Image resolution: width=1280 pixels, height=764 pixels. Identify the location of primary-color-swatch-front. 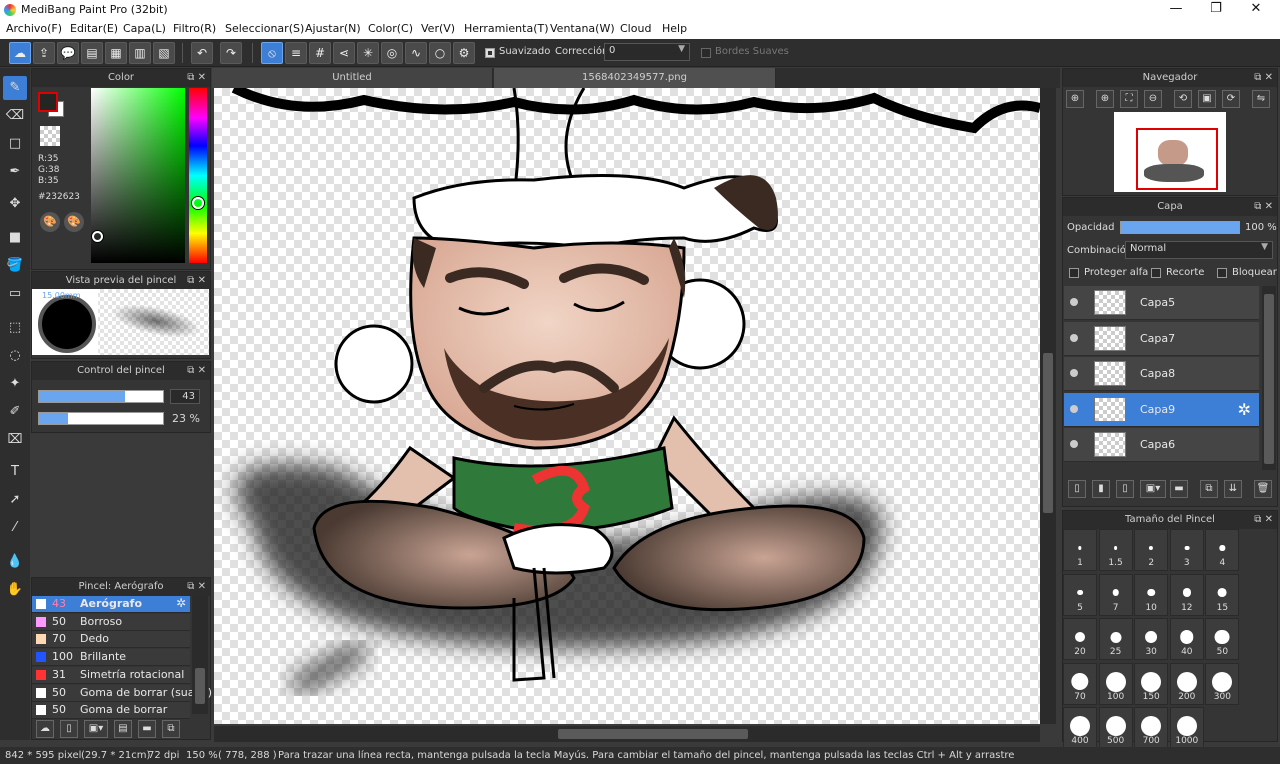
(48, 102).